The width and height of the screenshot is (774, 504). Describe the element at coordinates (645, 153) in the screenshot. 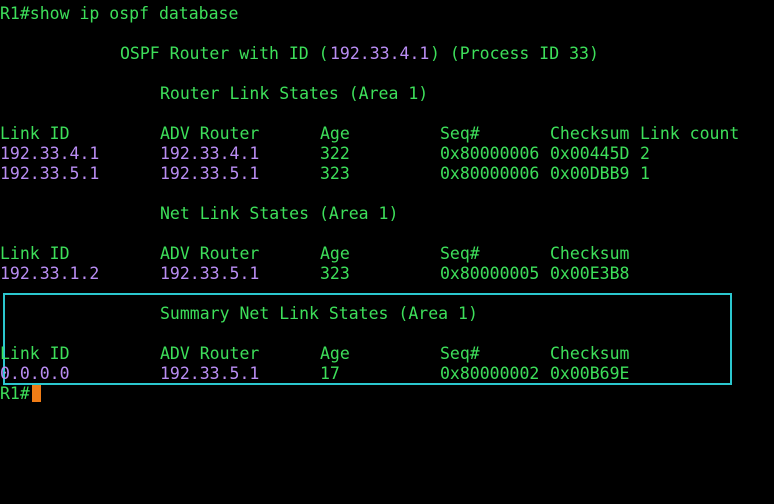

I see `cell-link-count: 2` at that location.